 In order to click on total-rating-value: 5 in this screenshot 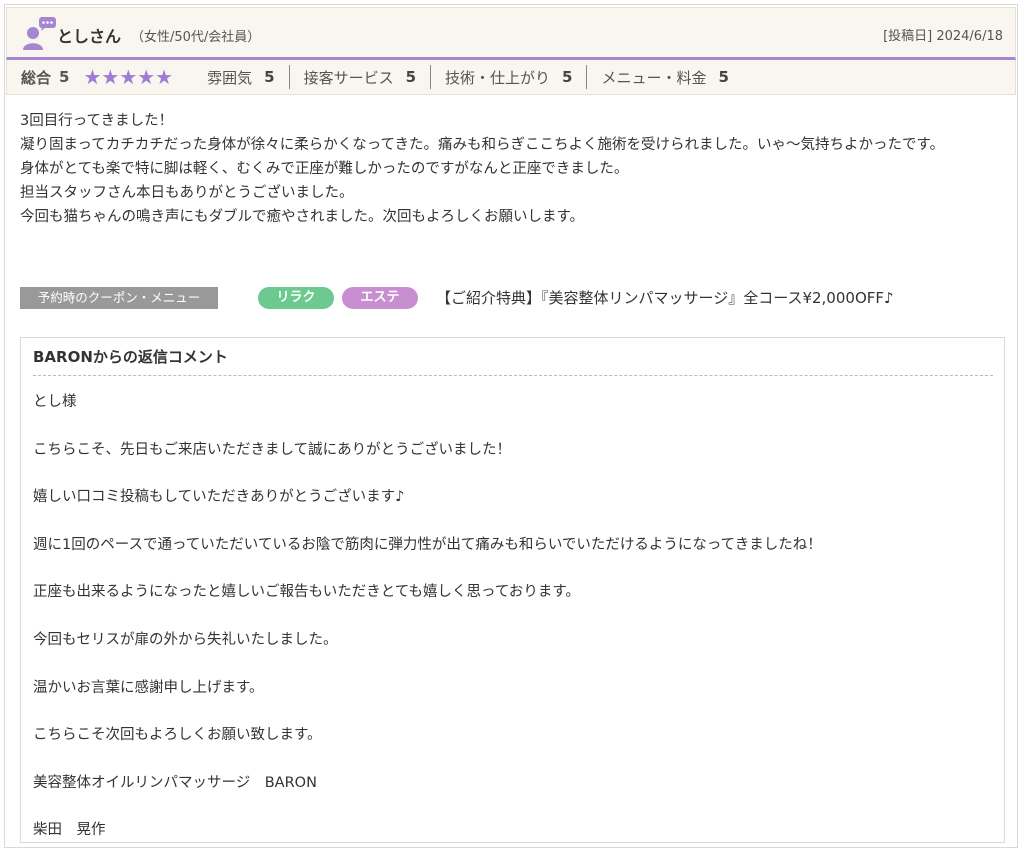, I will do `click(64, 77)`.